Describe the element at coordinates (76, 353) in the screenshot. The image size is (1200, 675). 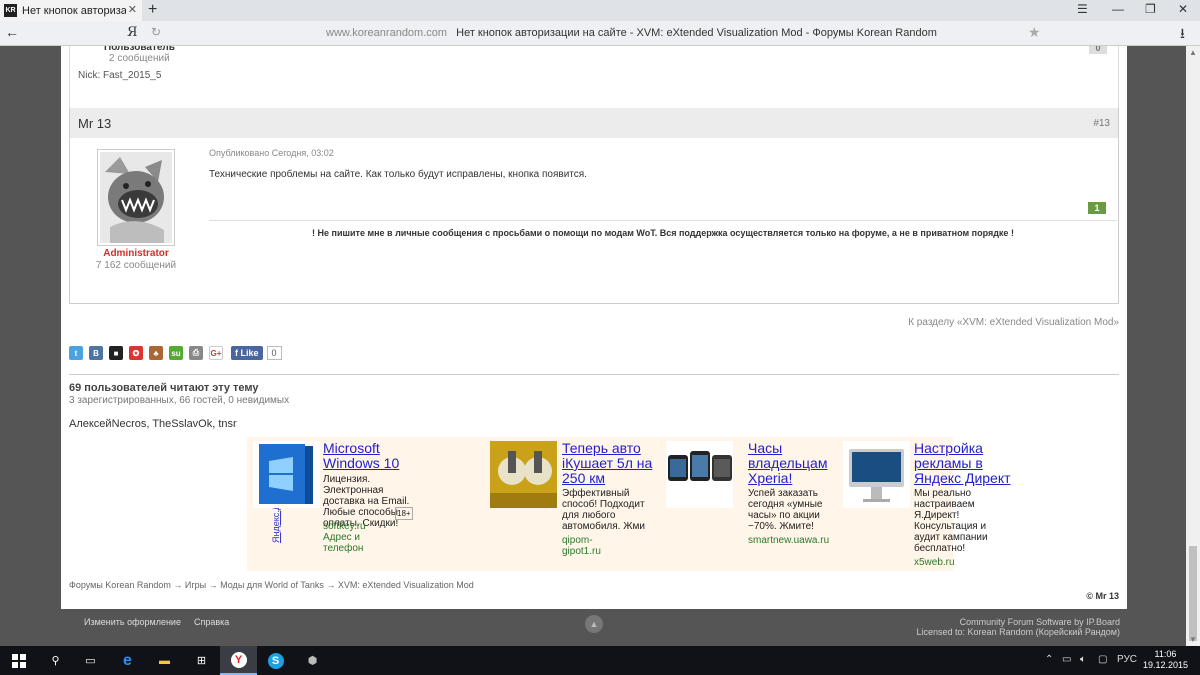
I see `twitter-icon: t` at that location.